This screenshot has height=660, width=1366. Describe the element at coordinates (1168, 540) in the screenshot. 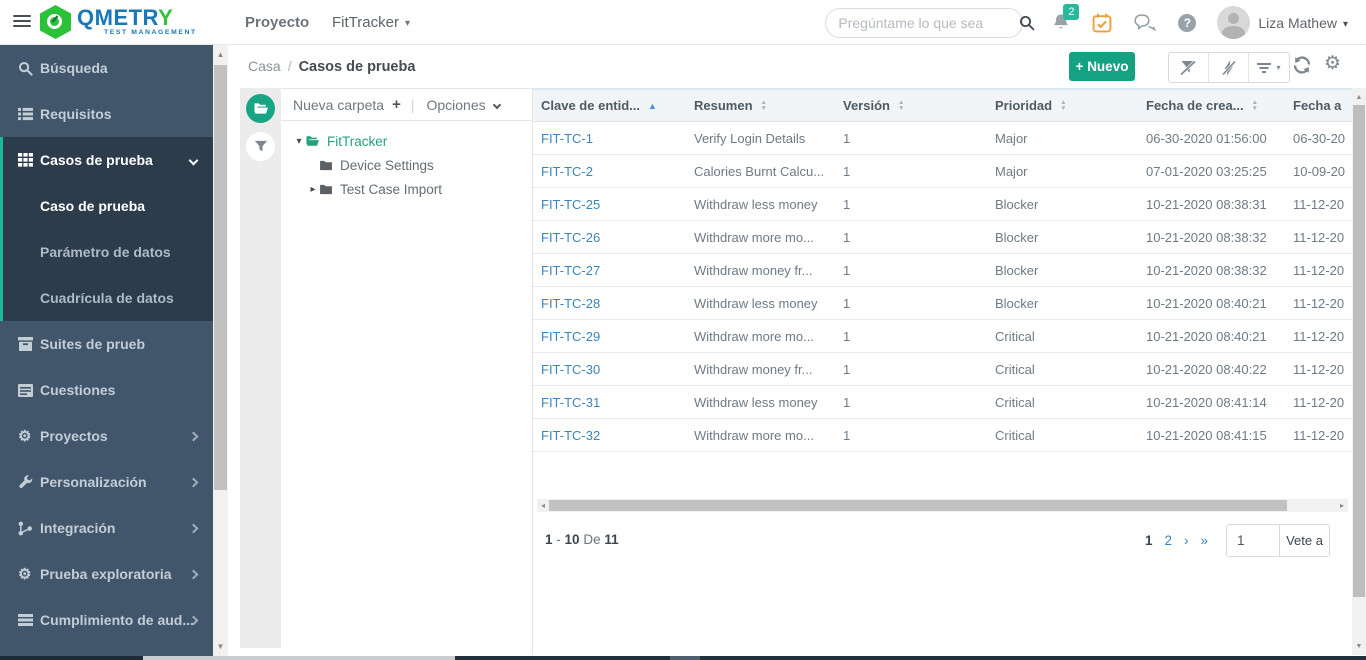

I see `page-2-link: 2` at that location.